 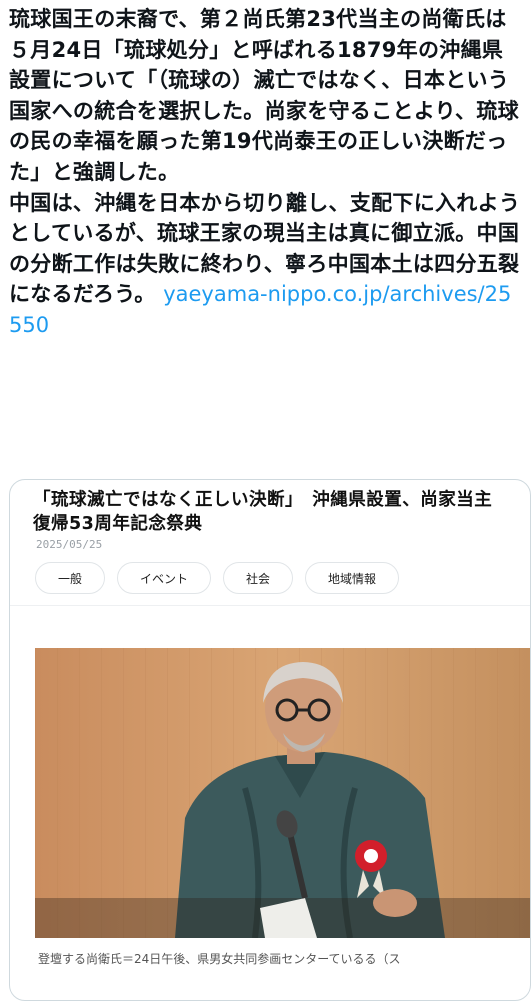 I want to click on tag-event: イベント, so click(x=164, y=578).